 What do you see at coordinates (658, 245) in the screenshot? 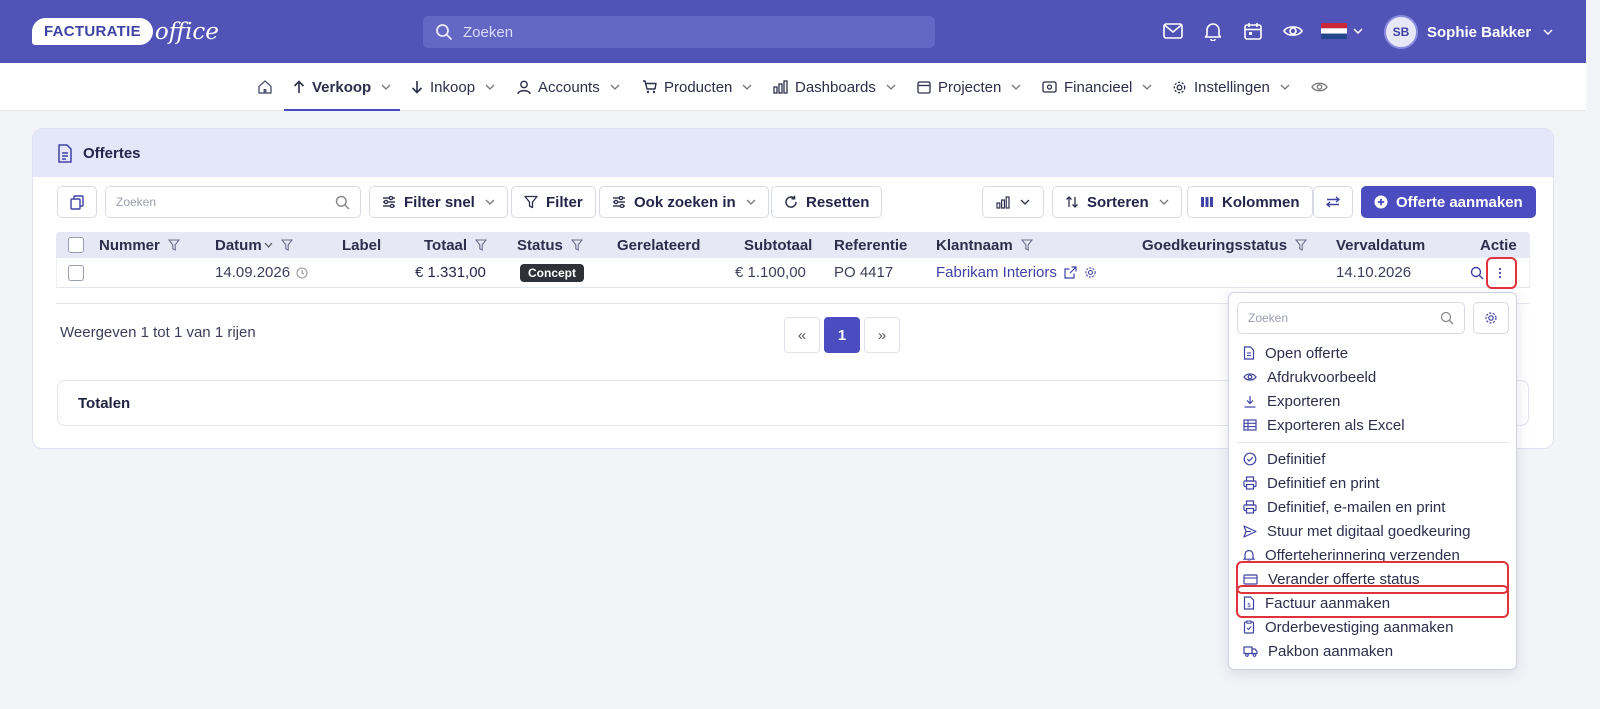
I see `col-gerelateerd: Gerelateerd` at bounding box center [658, 245].